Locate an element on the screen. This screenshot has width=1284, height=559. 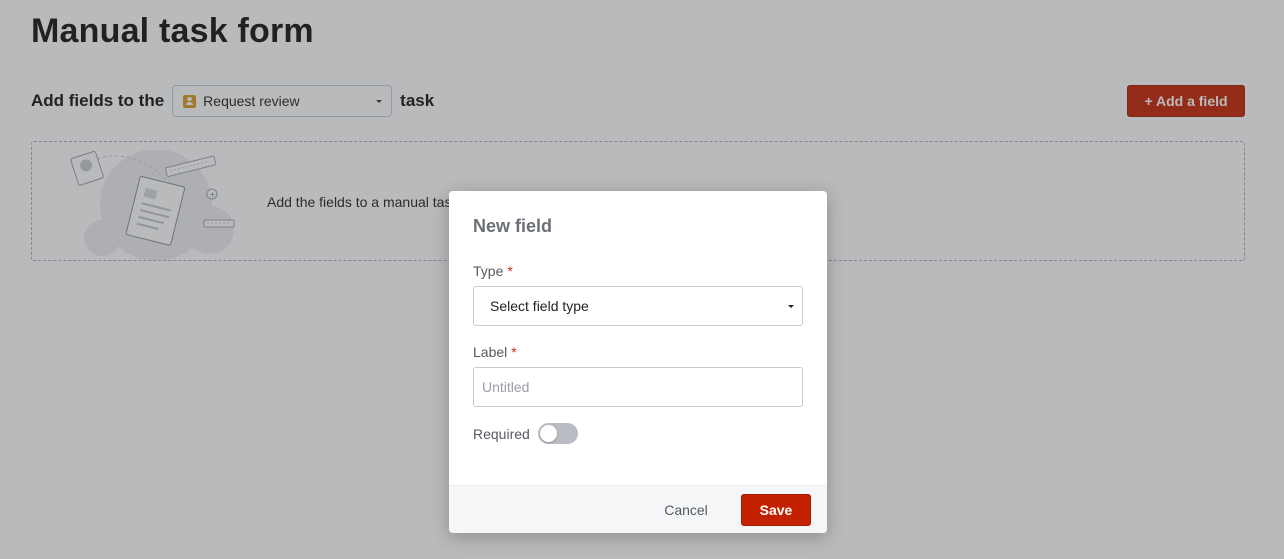
save-button: Save is located at coordinates (776, 510).